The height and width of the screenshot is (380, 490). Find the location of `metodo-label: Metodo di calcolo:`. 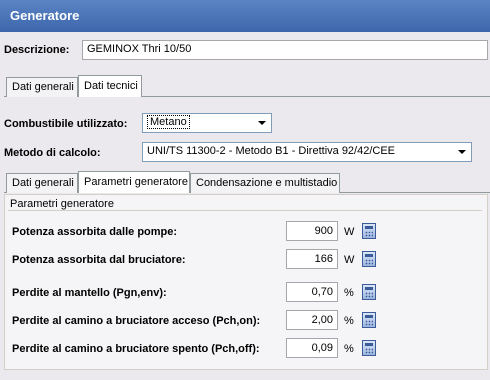

metodo-label: Metodo di calcolo: is located at coordinates (52, 153).